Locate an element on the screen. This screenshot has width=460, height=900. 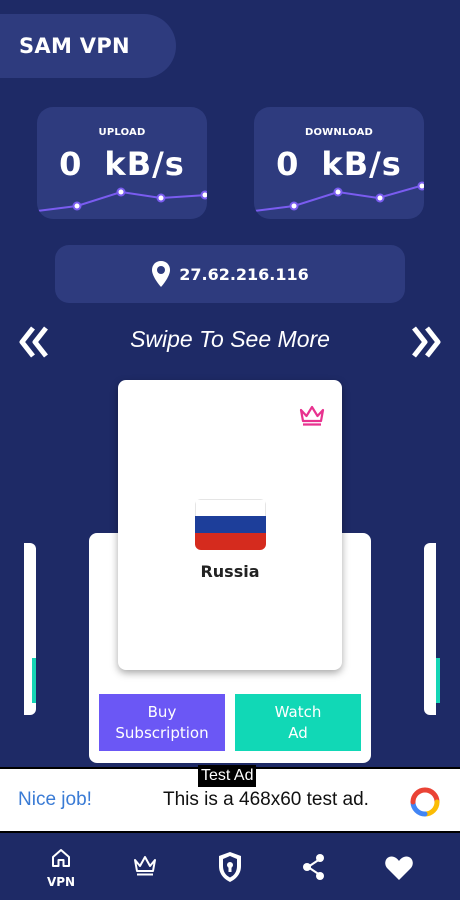
share-icon is located at coordinates (313, 867).